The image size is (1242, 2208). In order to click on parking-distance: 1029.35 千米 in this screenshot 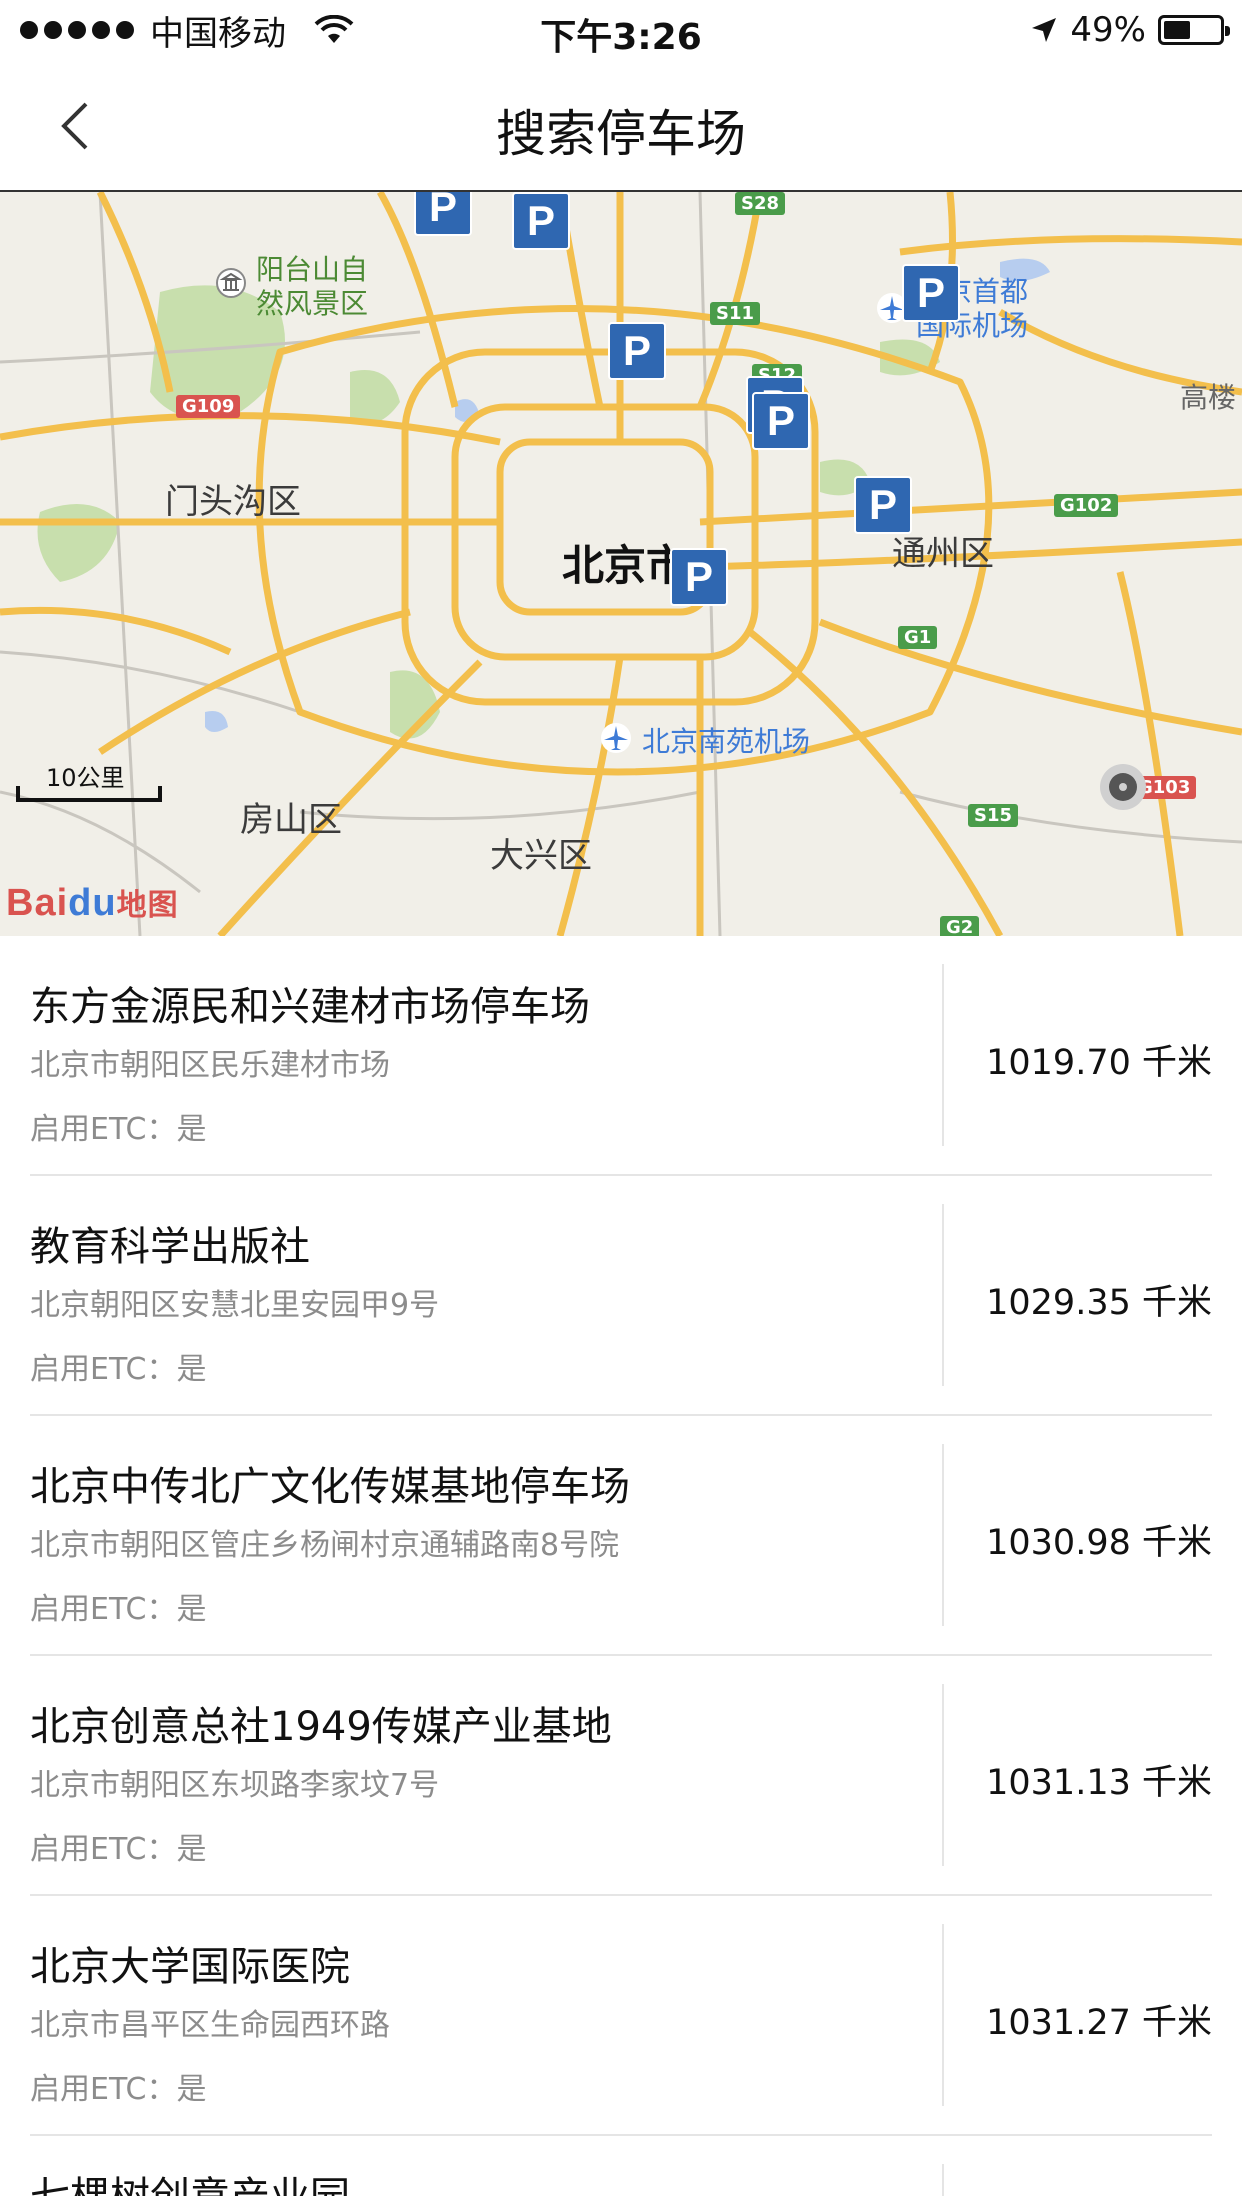, I will do `click(1099, 1303)`.